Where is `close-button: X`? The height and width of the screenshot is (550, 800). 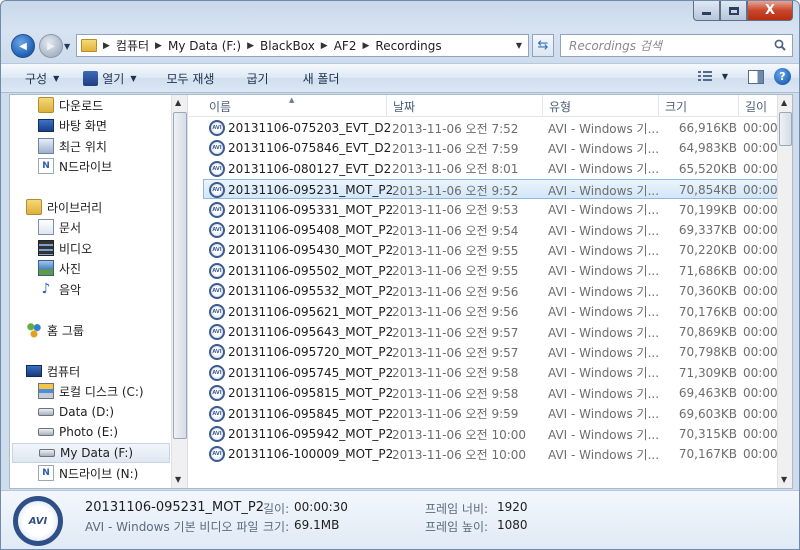 close-button: X is located at coordinates (770, 11).